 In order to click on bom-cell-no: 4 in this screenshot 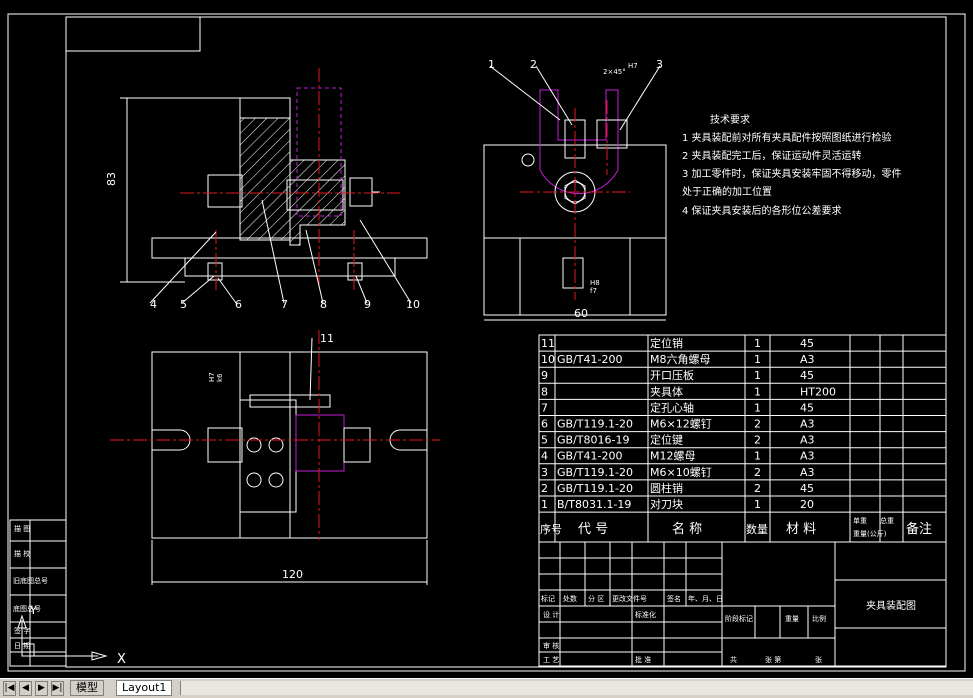, I will do `click(544, 456)`.